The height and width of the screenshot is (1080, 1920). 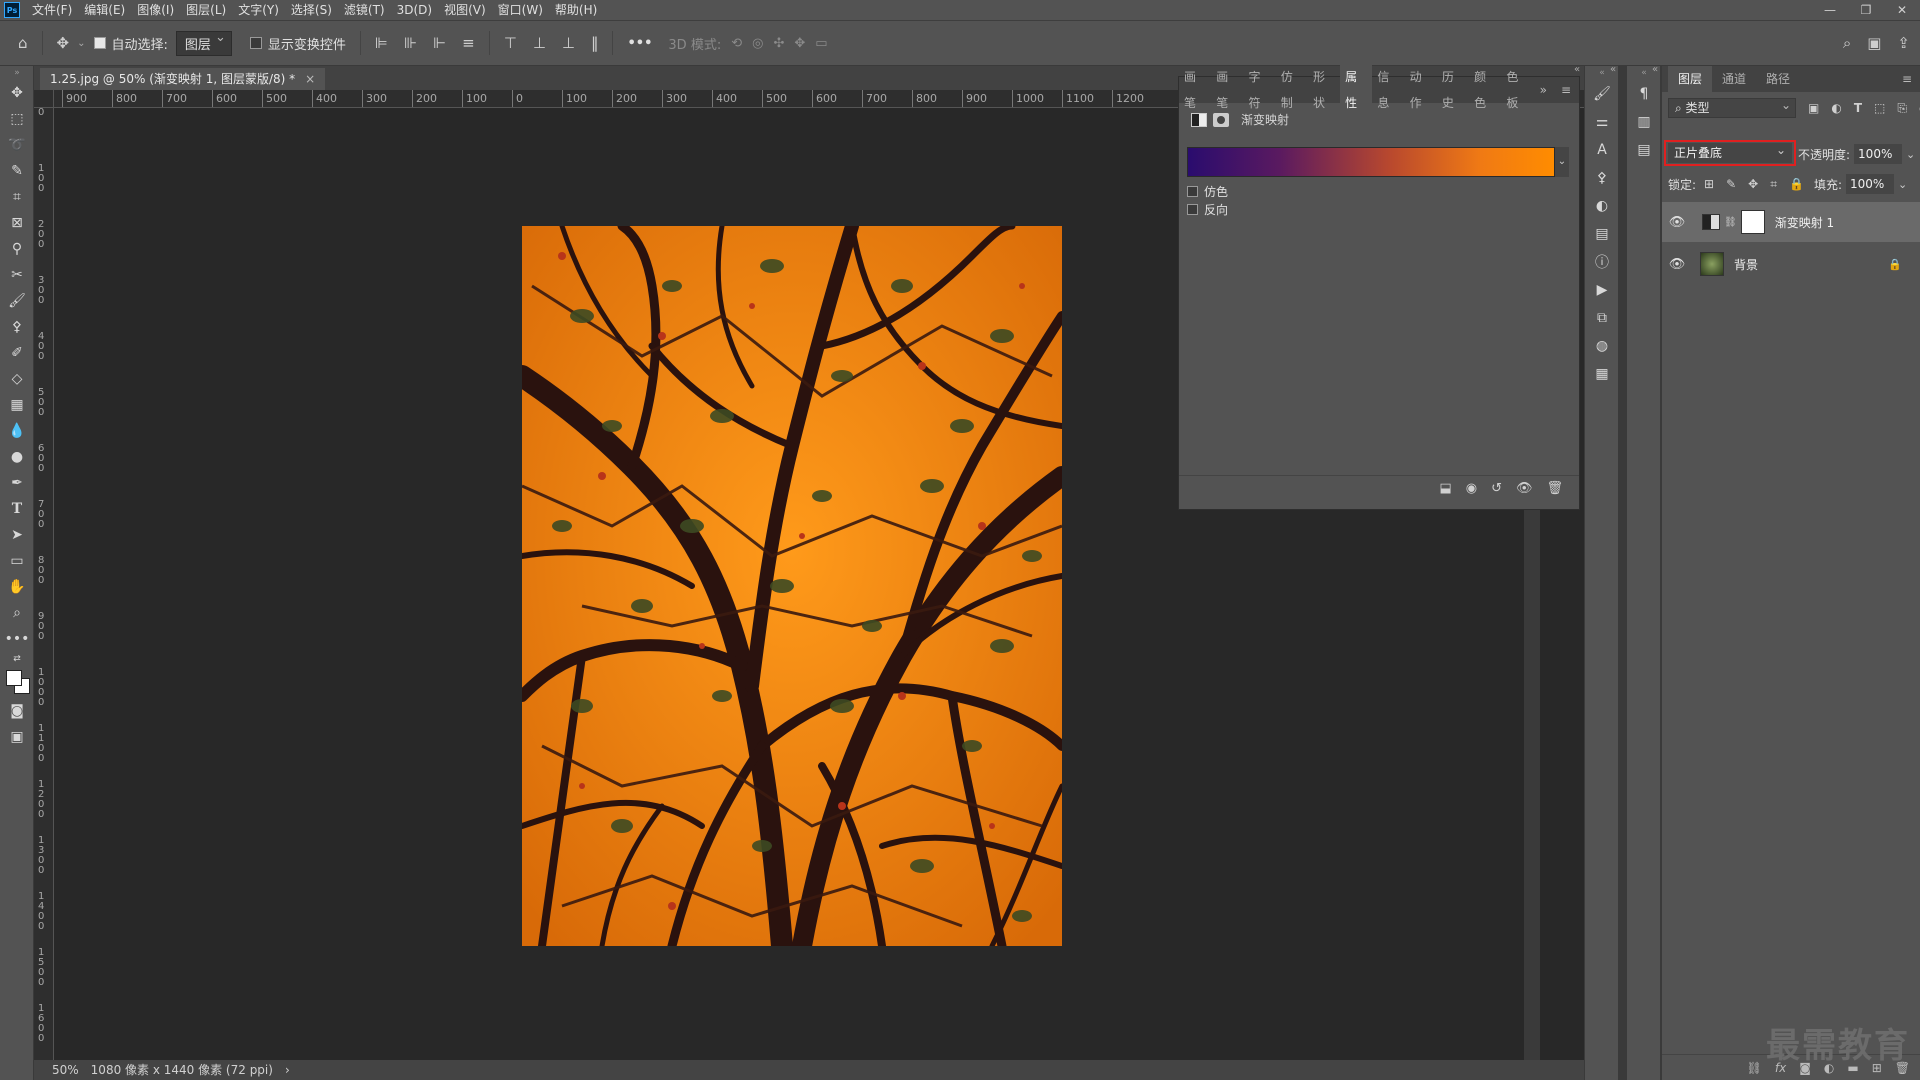 I want to click on menu-filter: 滤镜(T), so click(x=364, y=10).